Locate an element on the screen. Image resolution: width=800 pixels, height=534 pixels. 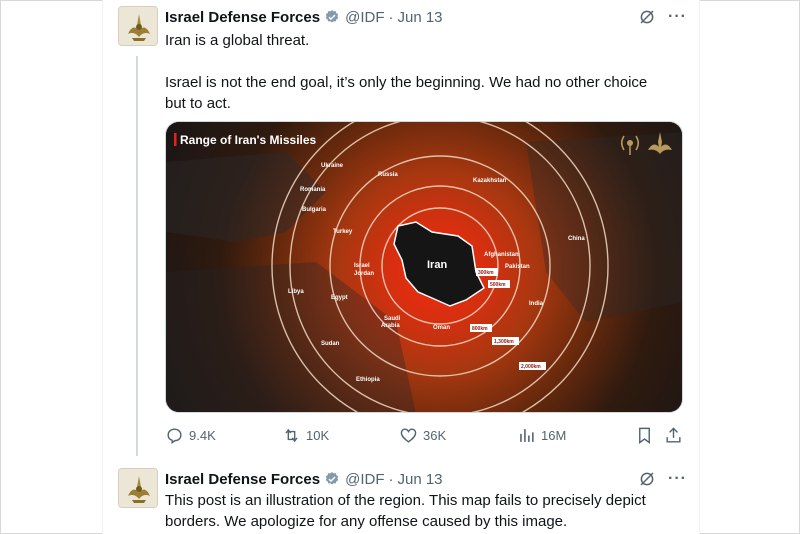
like-icon is located at coordinates (408, 435).